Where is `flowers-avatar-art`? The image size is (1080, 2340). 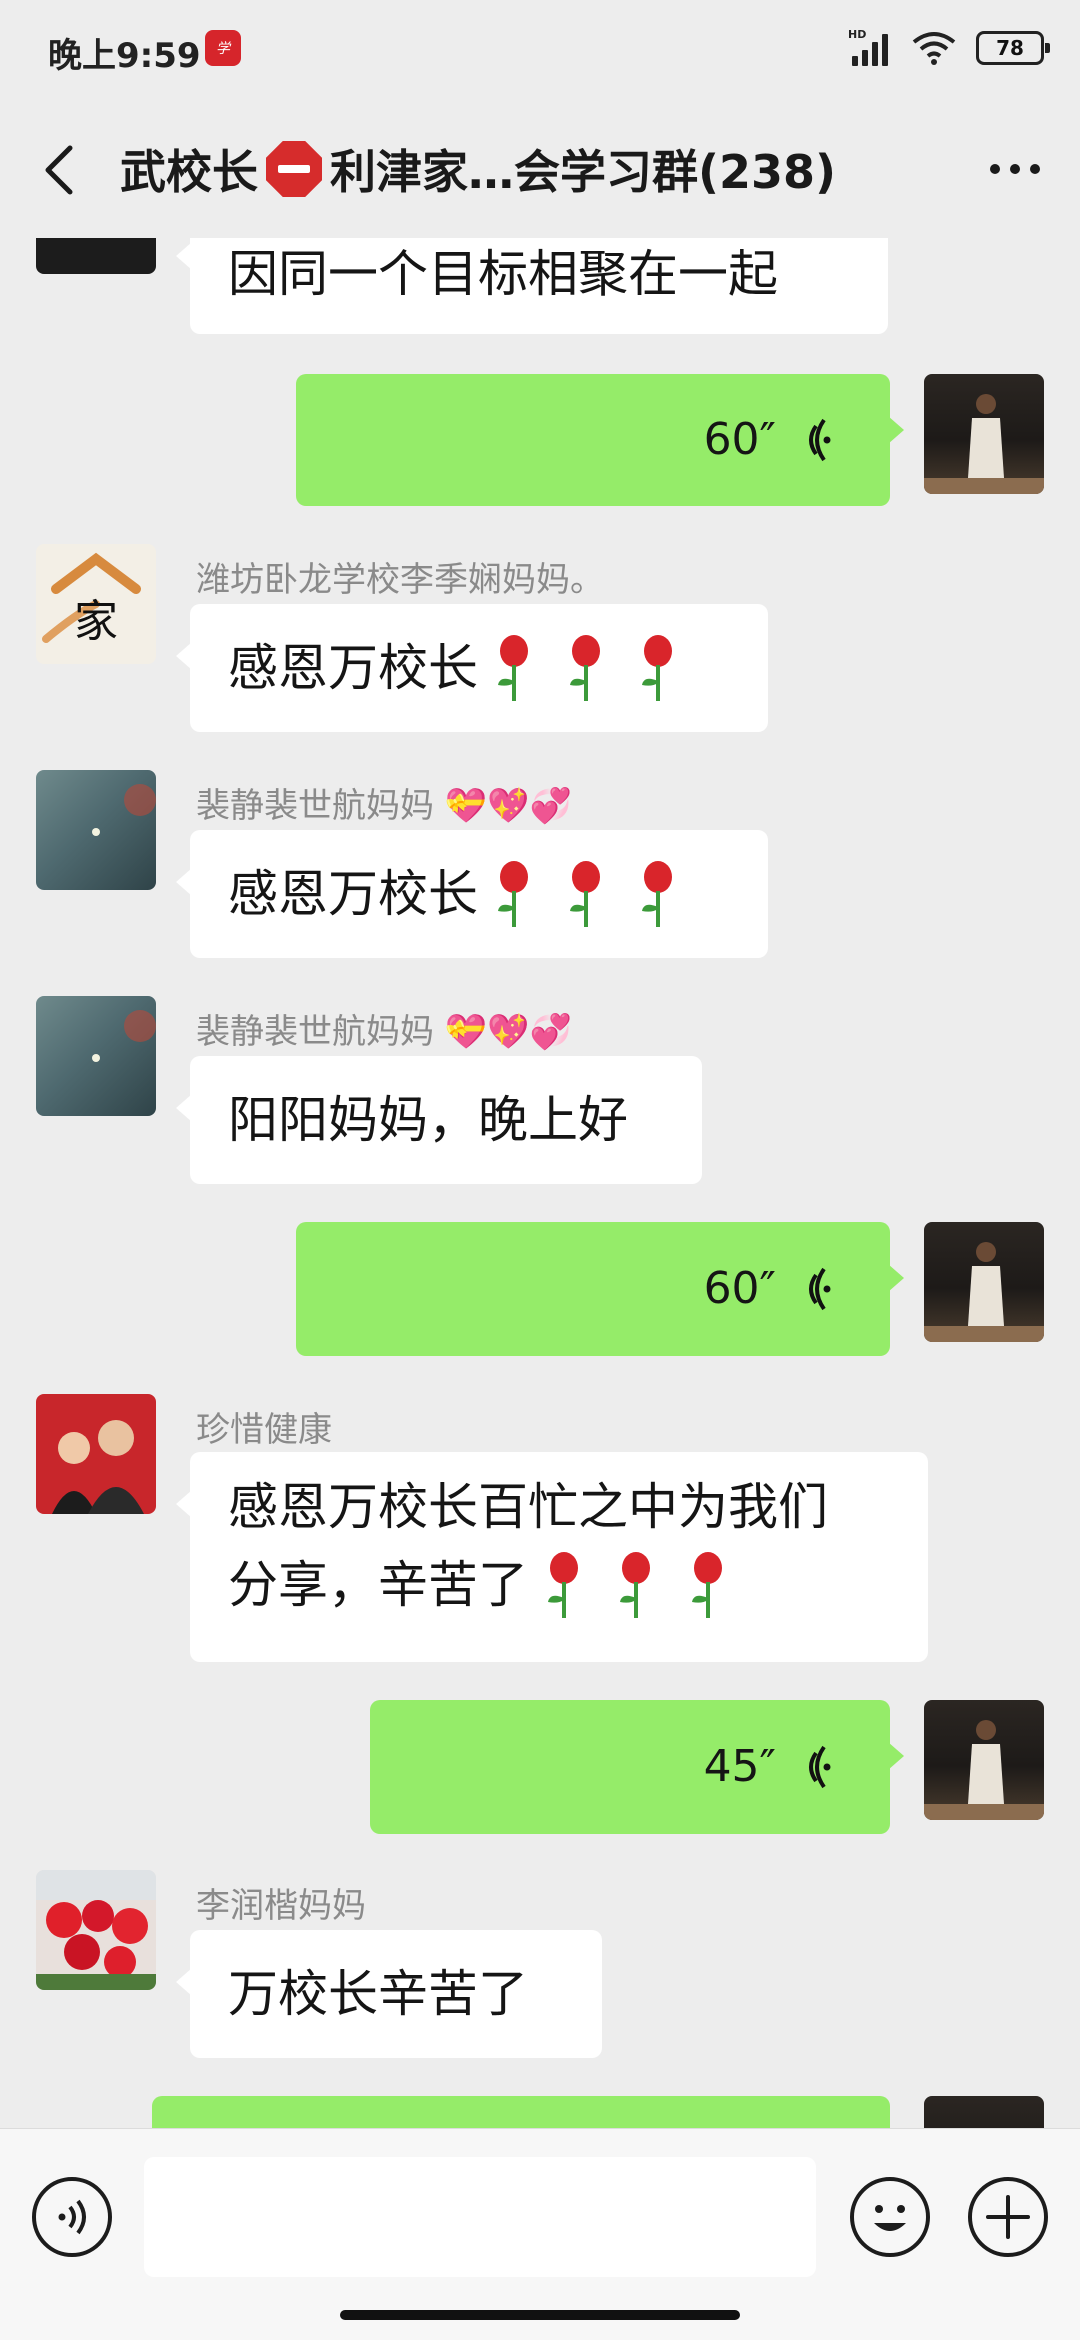 flowers-avatar-art is located at coordinates (96, 1930).